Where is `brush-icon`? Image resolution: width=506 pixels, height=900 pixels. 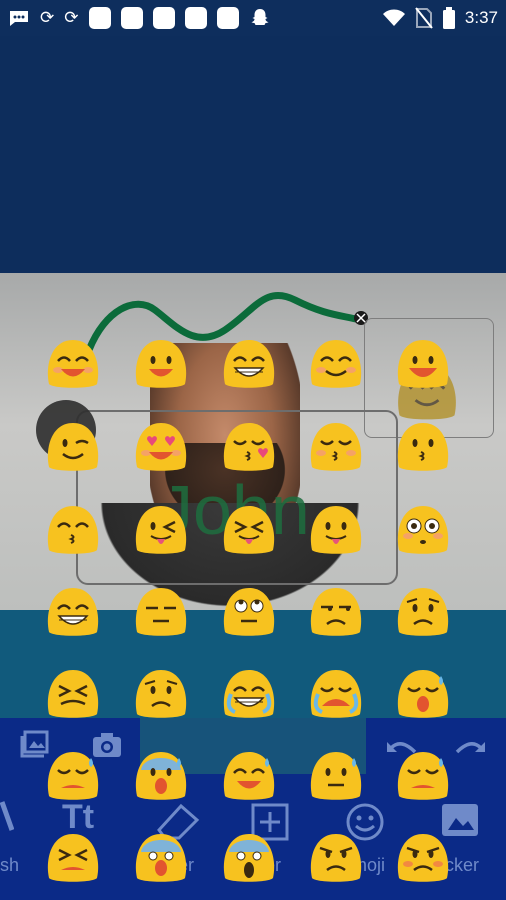 brush-icon is located at coordinates (7, 818).